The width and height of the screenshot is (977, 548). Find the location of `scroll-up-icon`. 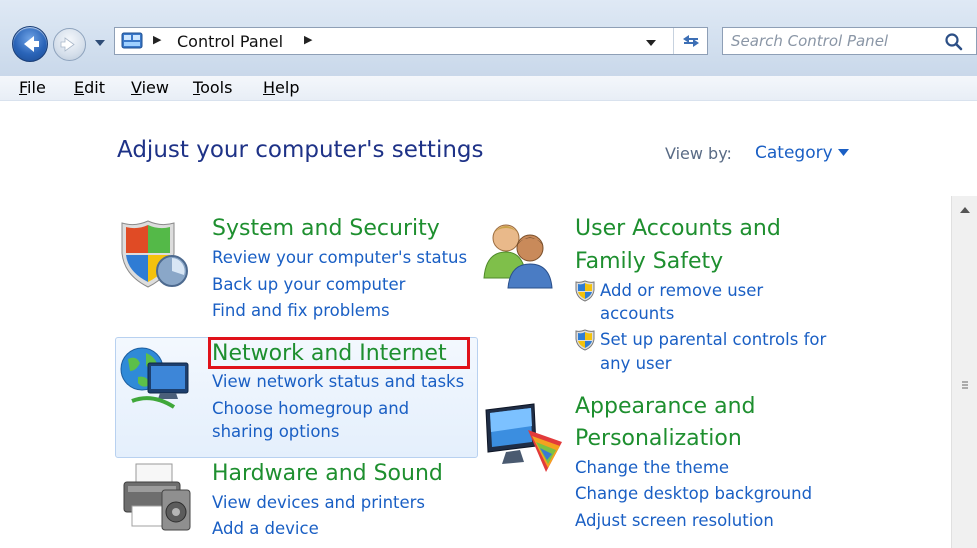

scroll-up-icon is located at coordinates (965, 209).